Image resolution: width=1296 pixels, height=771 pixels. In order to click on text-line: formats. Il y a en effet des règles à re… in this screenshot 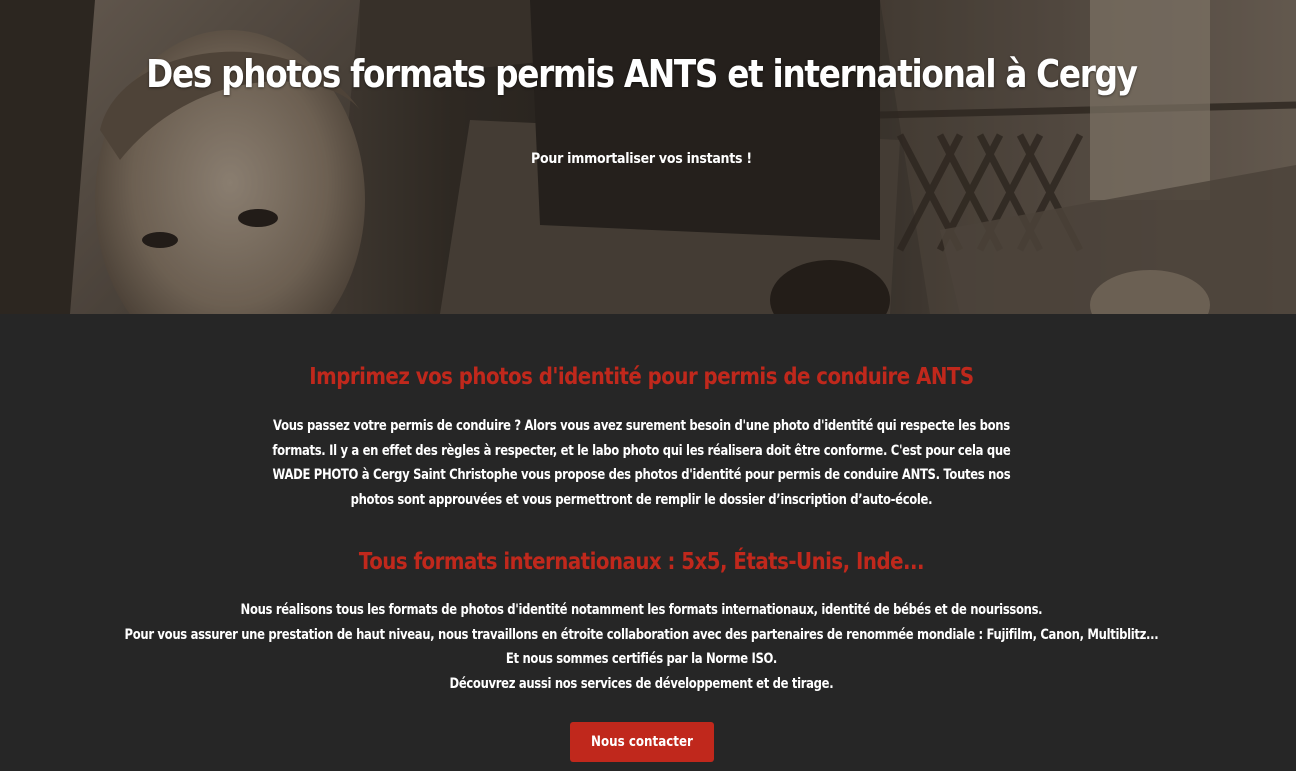, I will do `click(641, 450)`.